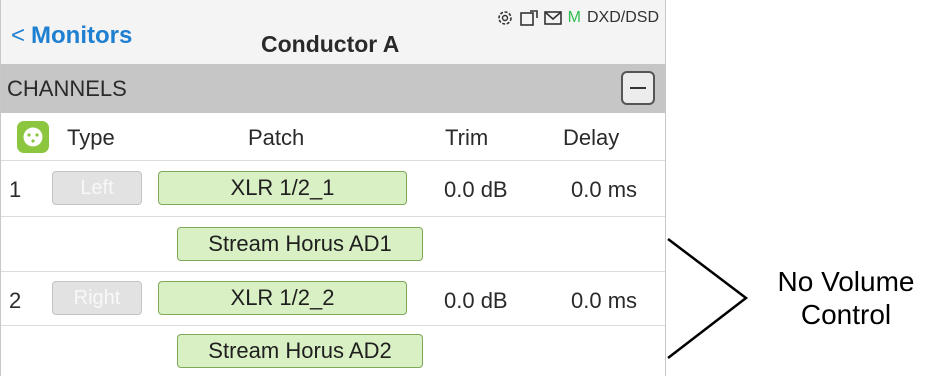 Image resolution: width=931 pixels, height=376 pixels. What do you see at coordinates (15, 189) in the screenshot?
I see `channel-number: 1` at bounding box center [15, 189].